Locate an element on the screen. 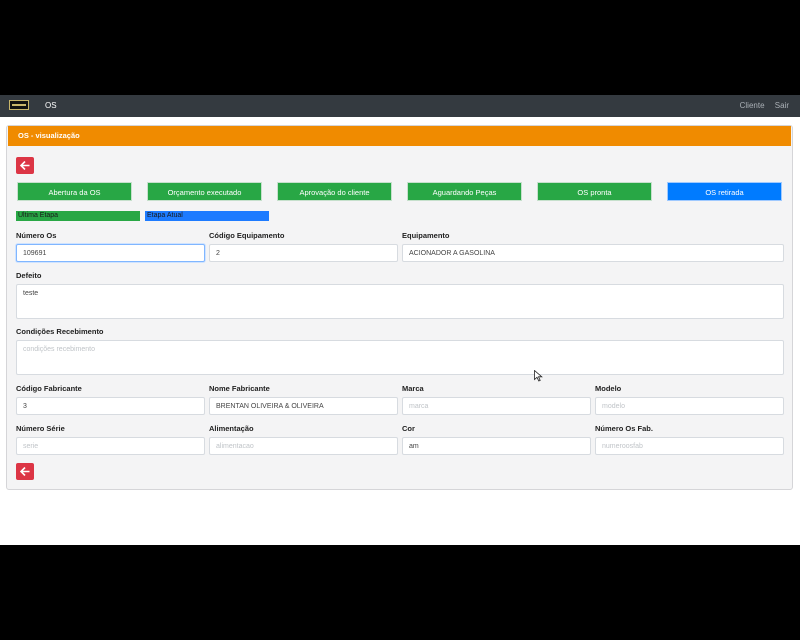  top-navbar: OS Cliente Sair is located at coordinates (400, 106).